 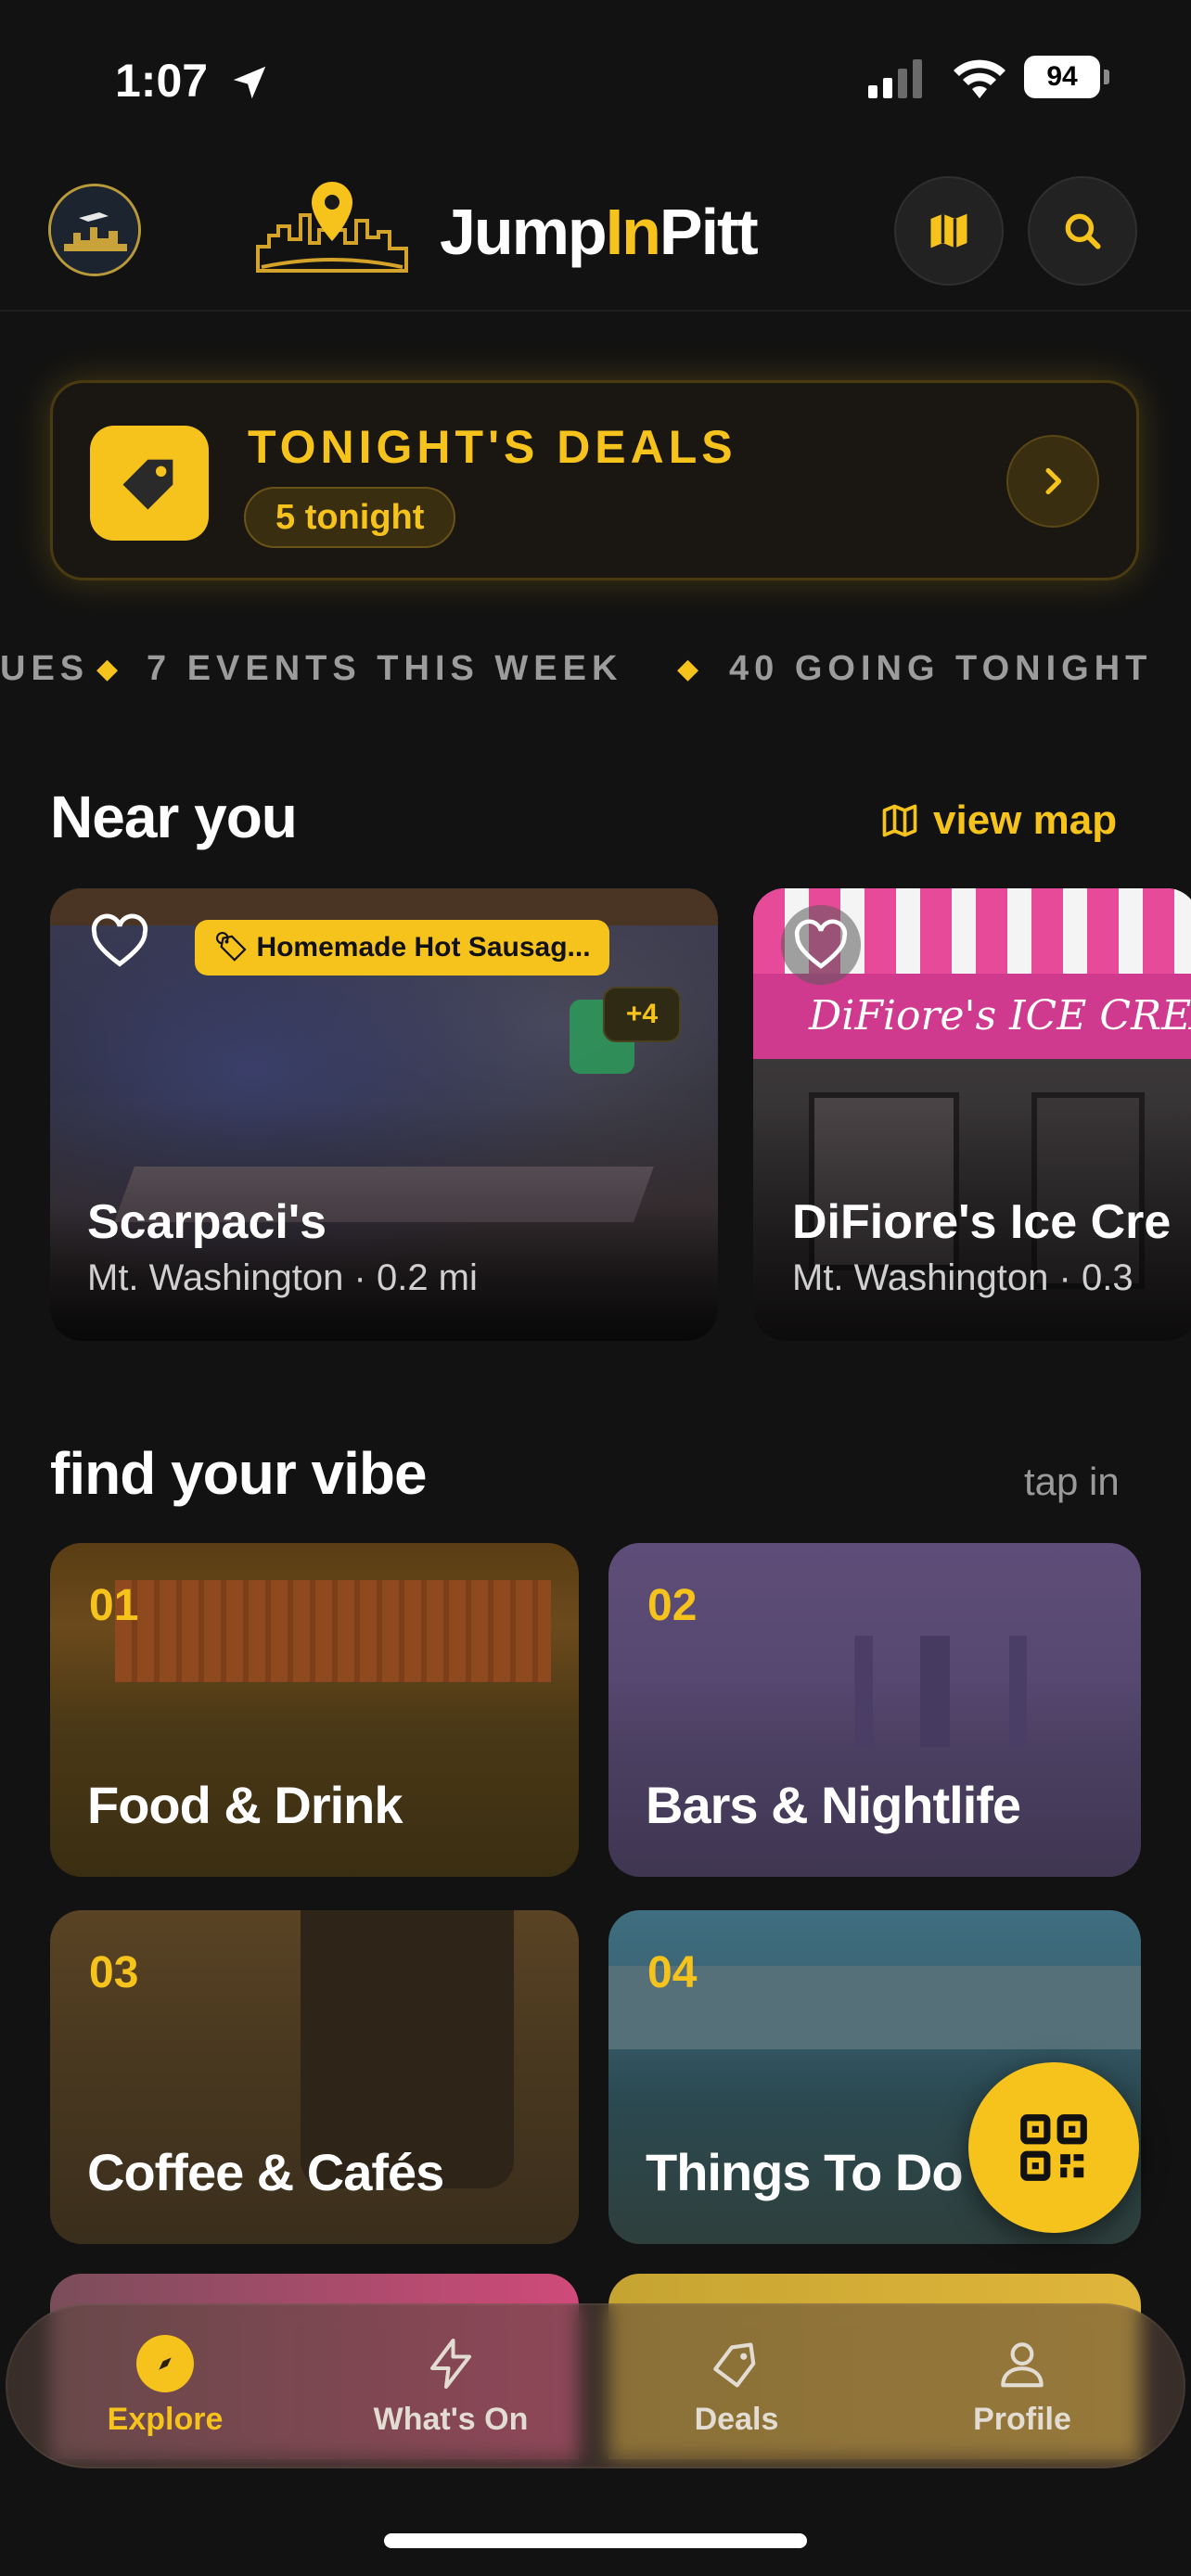 What do you see at coordinates (314, 2077) in the screenshot?
I see `vibe-tile-coffee-cafes: 03 Coffee & Cafés` at bounding box center [314, 2077].